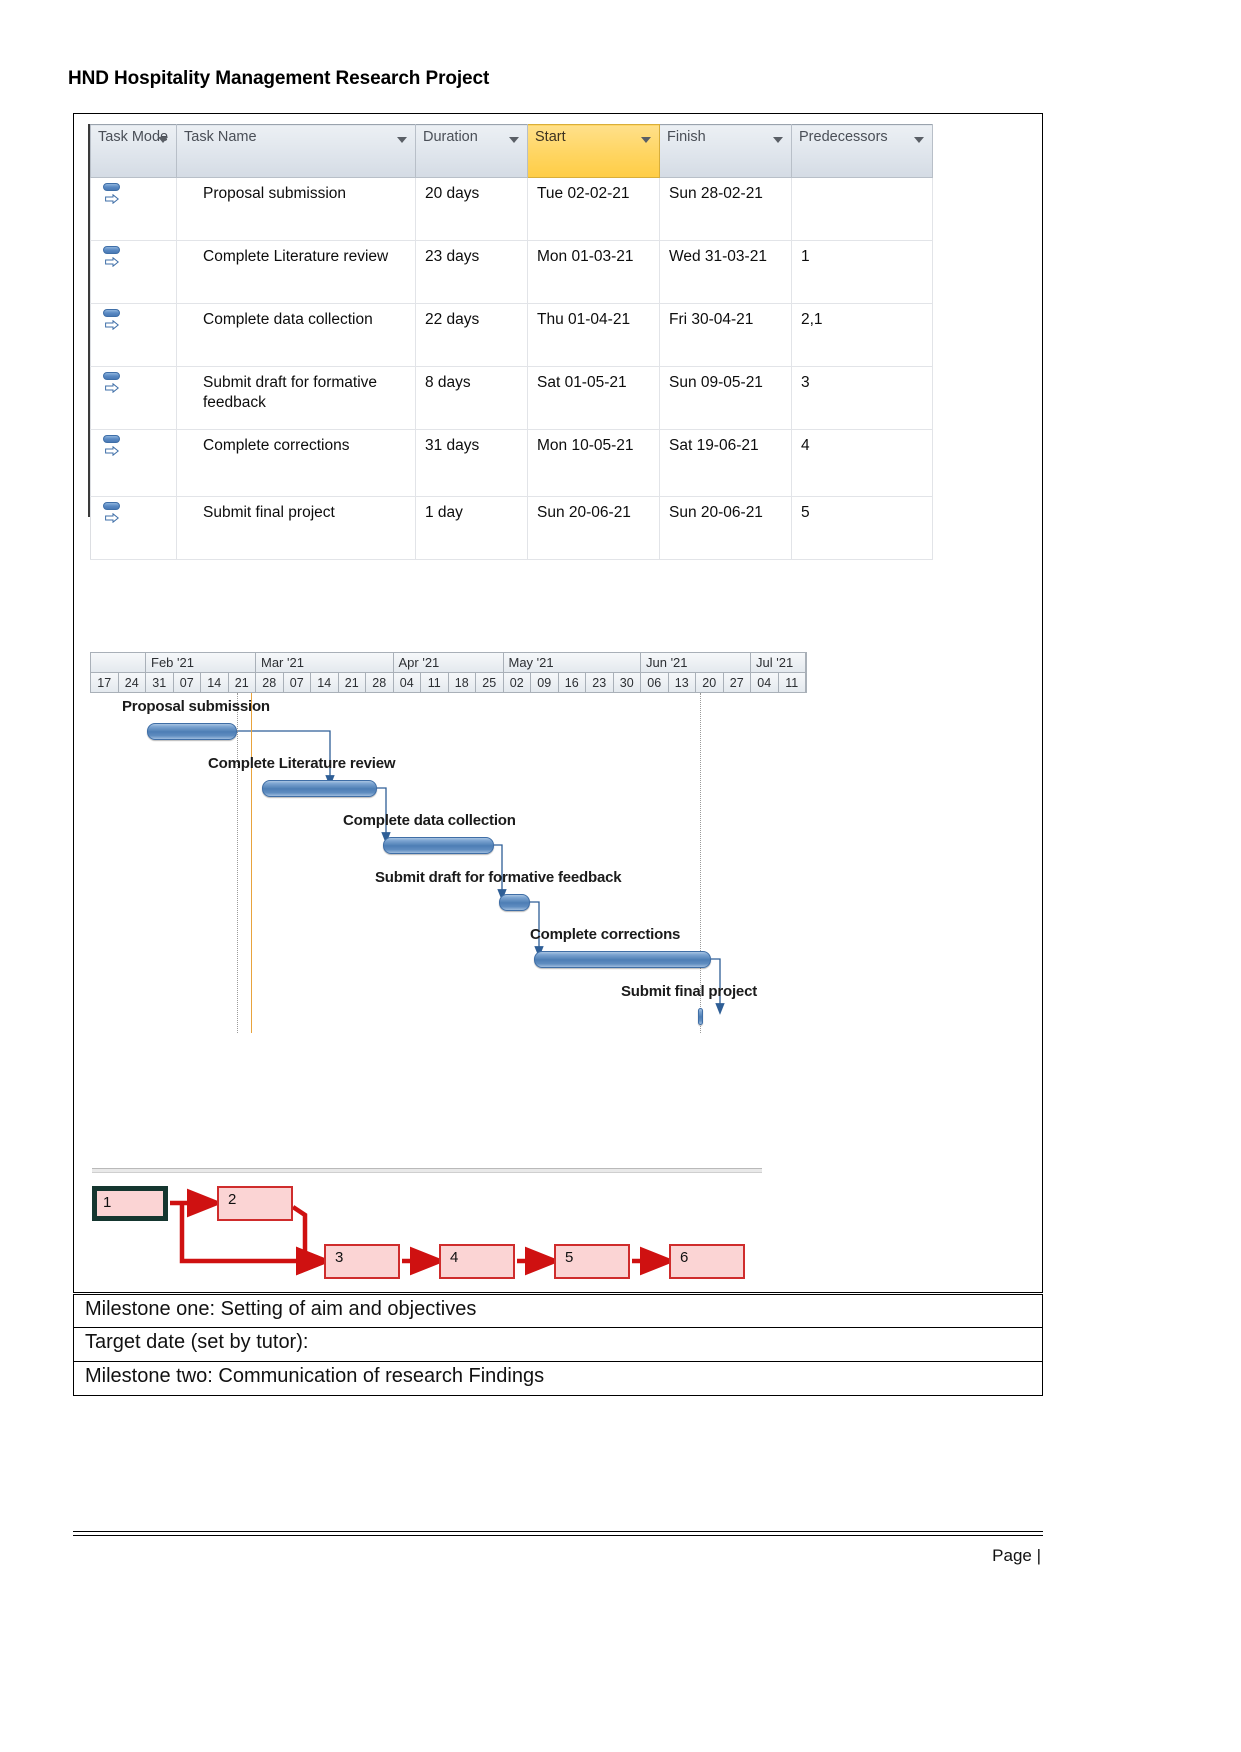 This screenshot has height=1752, width=1241. What do you see at coordinates (572, 662) in the screenshot?
I see `timescale-month-cell: May '21` at bounding box center [572, 662].